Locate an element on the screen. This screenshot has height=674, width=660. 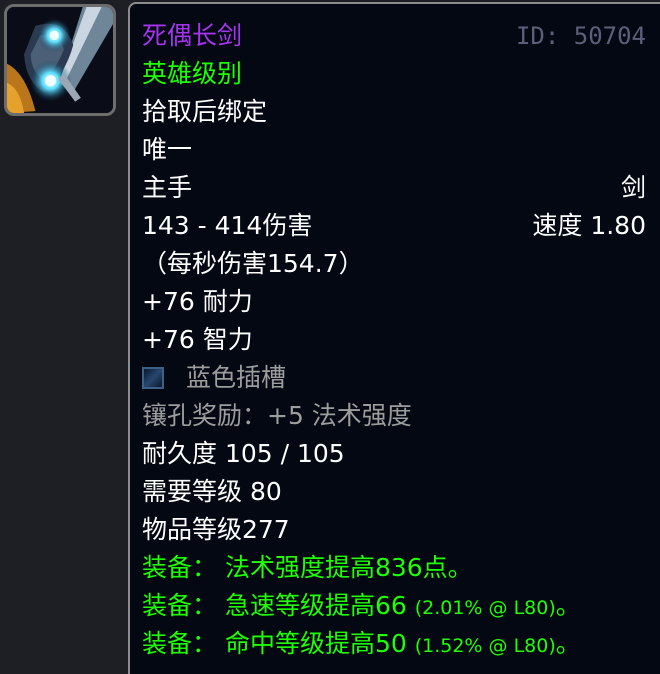
item-type: 剑 is located at coordinates (633, 187).